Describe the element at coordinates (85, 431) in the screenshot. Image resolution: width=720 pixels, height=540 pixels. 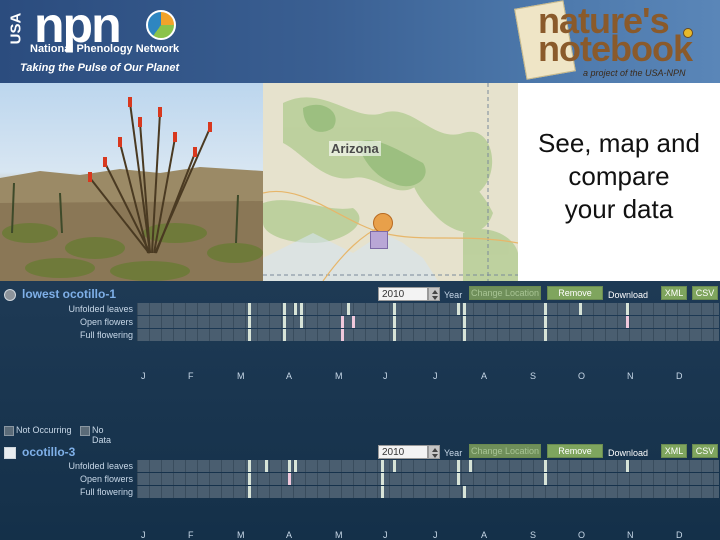
I see `no-data-swatch` at that location.